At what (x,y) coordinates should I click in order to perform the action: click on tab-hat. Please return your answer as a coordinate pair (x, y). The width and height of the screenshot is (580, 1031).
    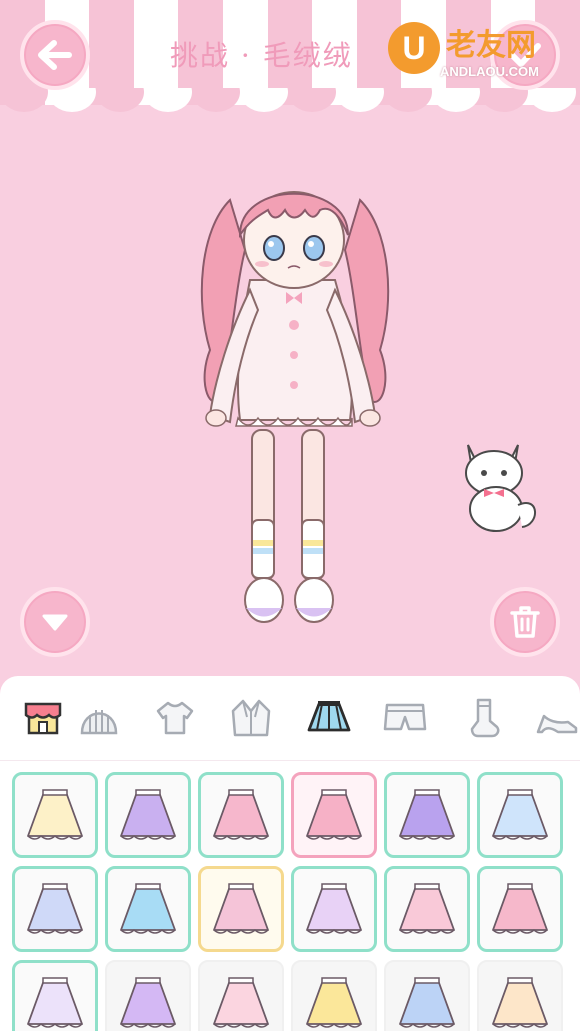
    Looking at the image, I should click on (99, 718).